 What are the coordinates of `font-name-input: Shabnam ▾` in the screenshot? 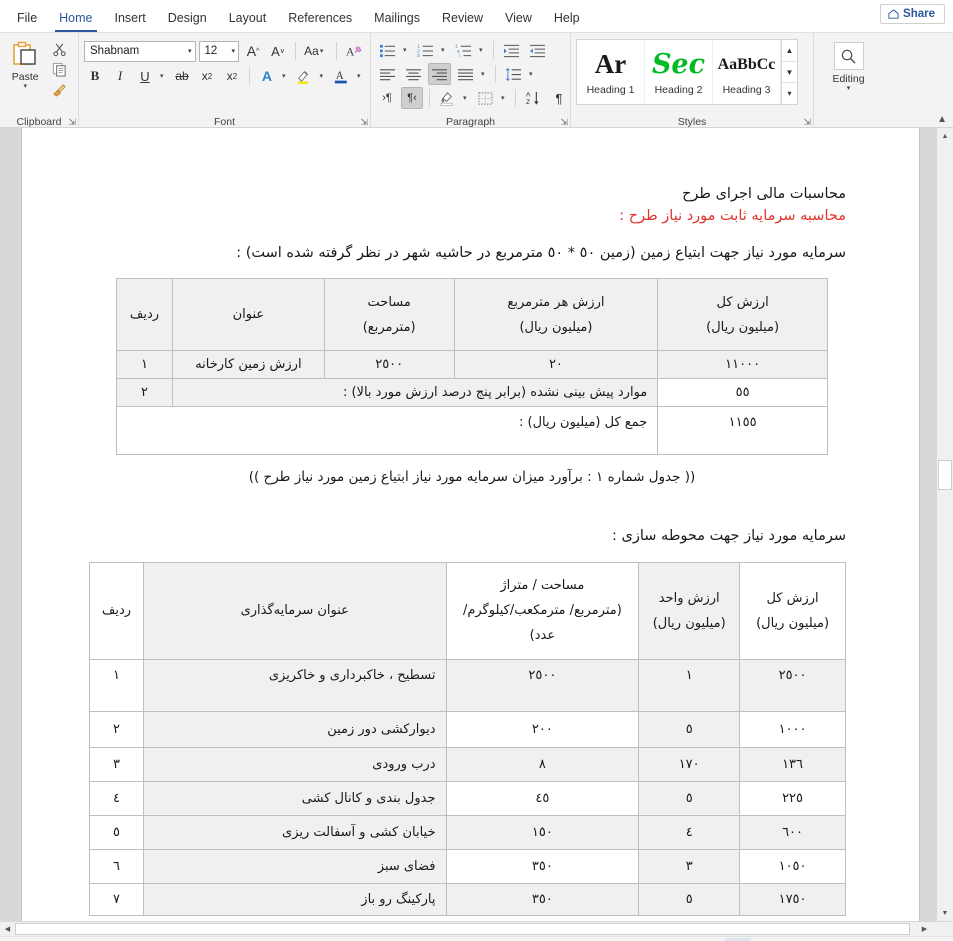 It's located at (140, 51).